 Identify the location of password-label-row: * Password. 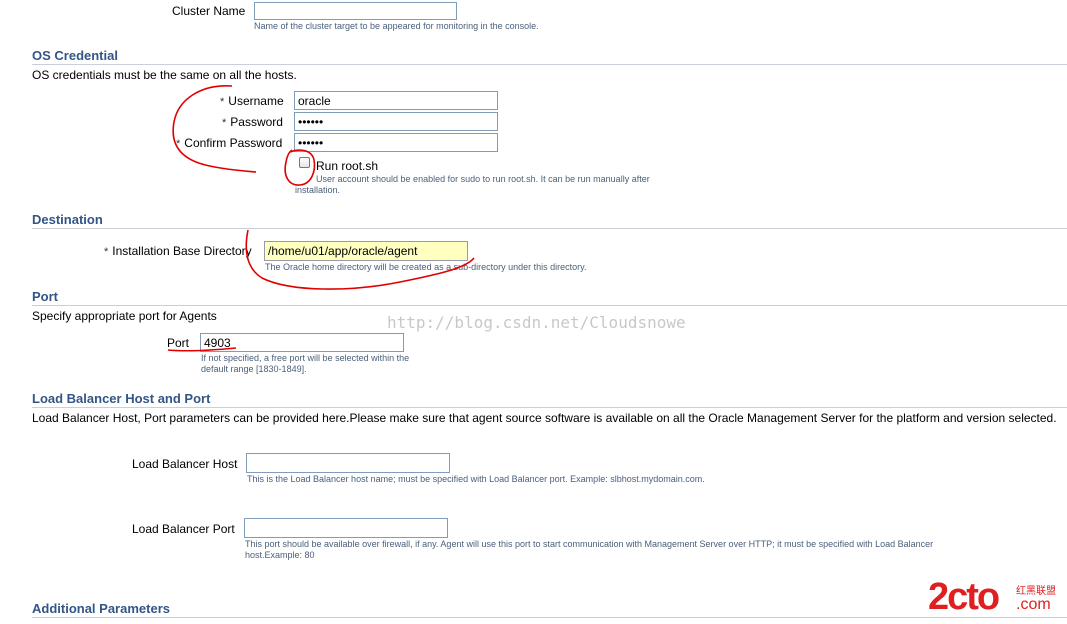
(252, 122).